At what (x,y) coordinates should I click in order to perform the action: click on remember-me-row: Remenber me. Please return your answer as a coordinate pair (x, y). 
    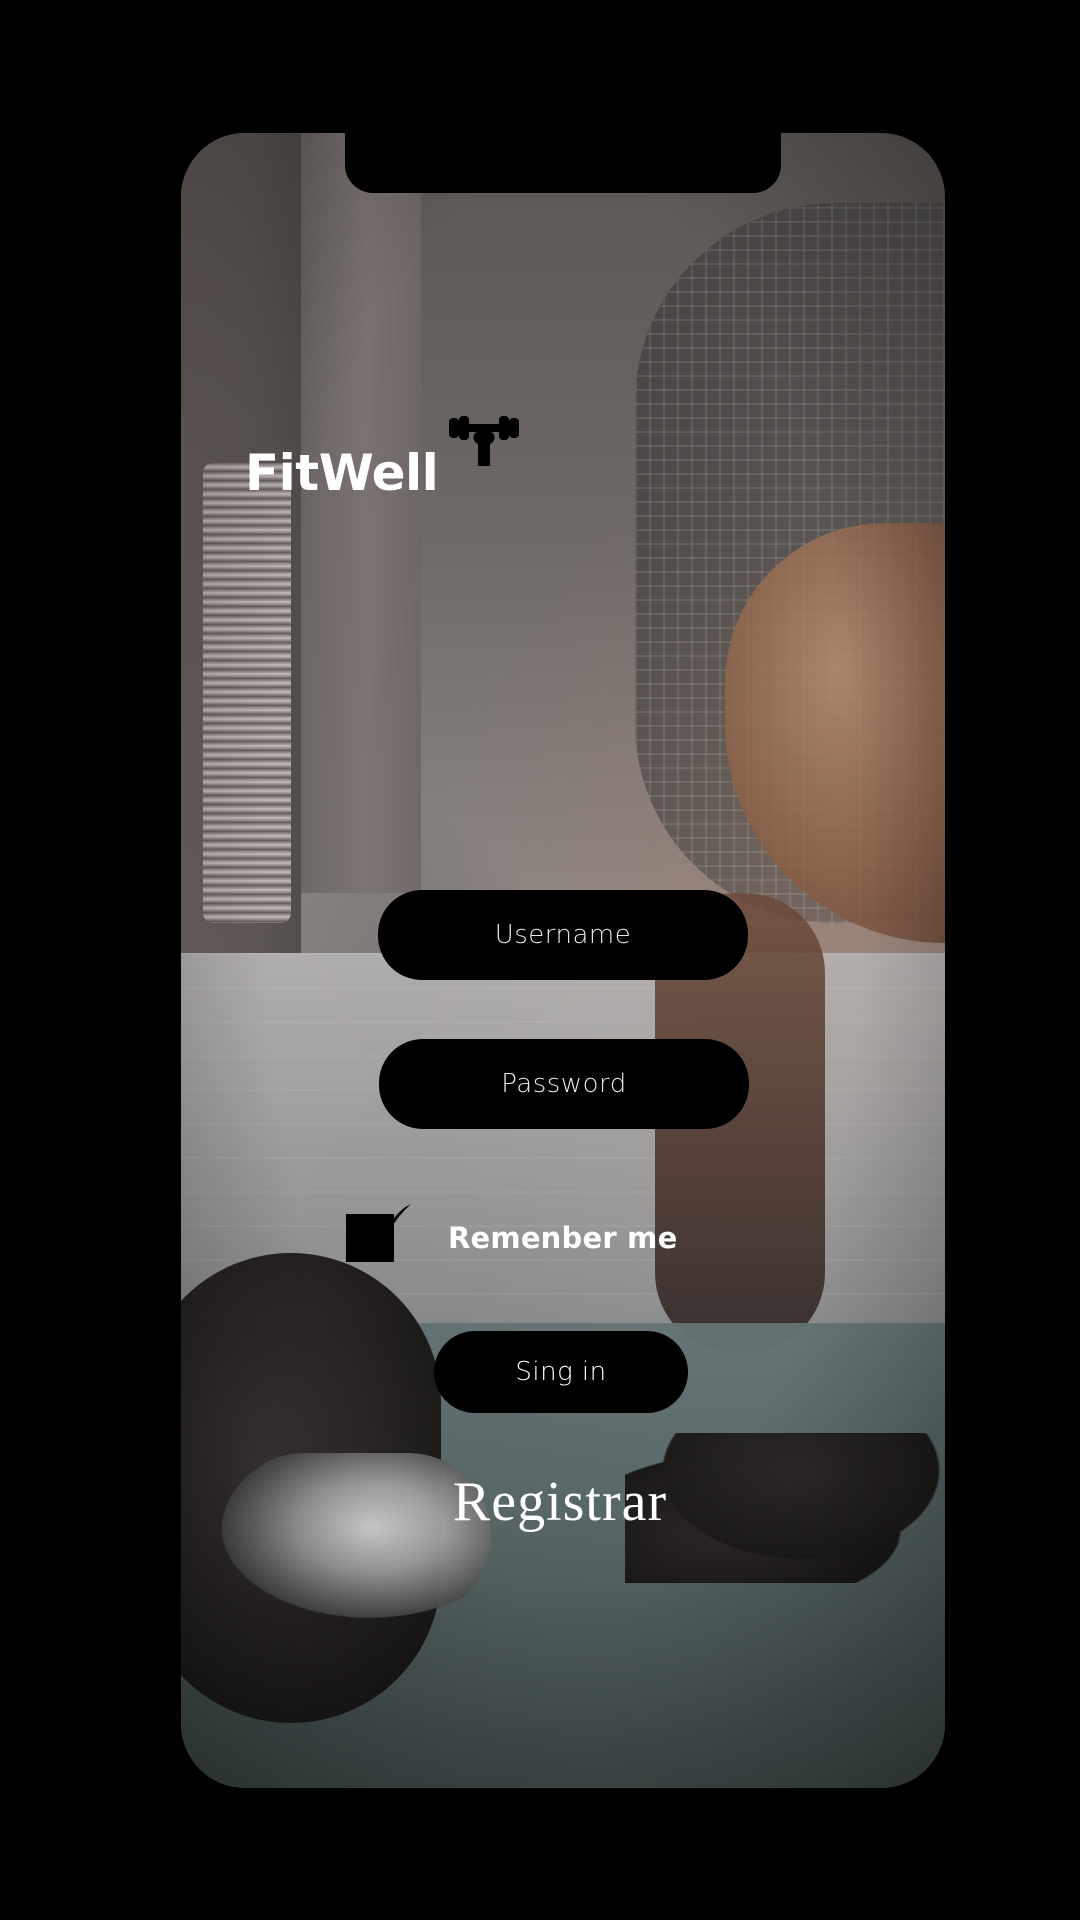
    Looking at the image, I should click on (561, 1236).